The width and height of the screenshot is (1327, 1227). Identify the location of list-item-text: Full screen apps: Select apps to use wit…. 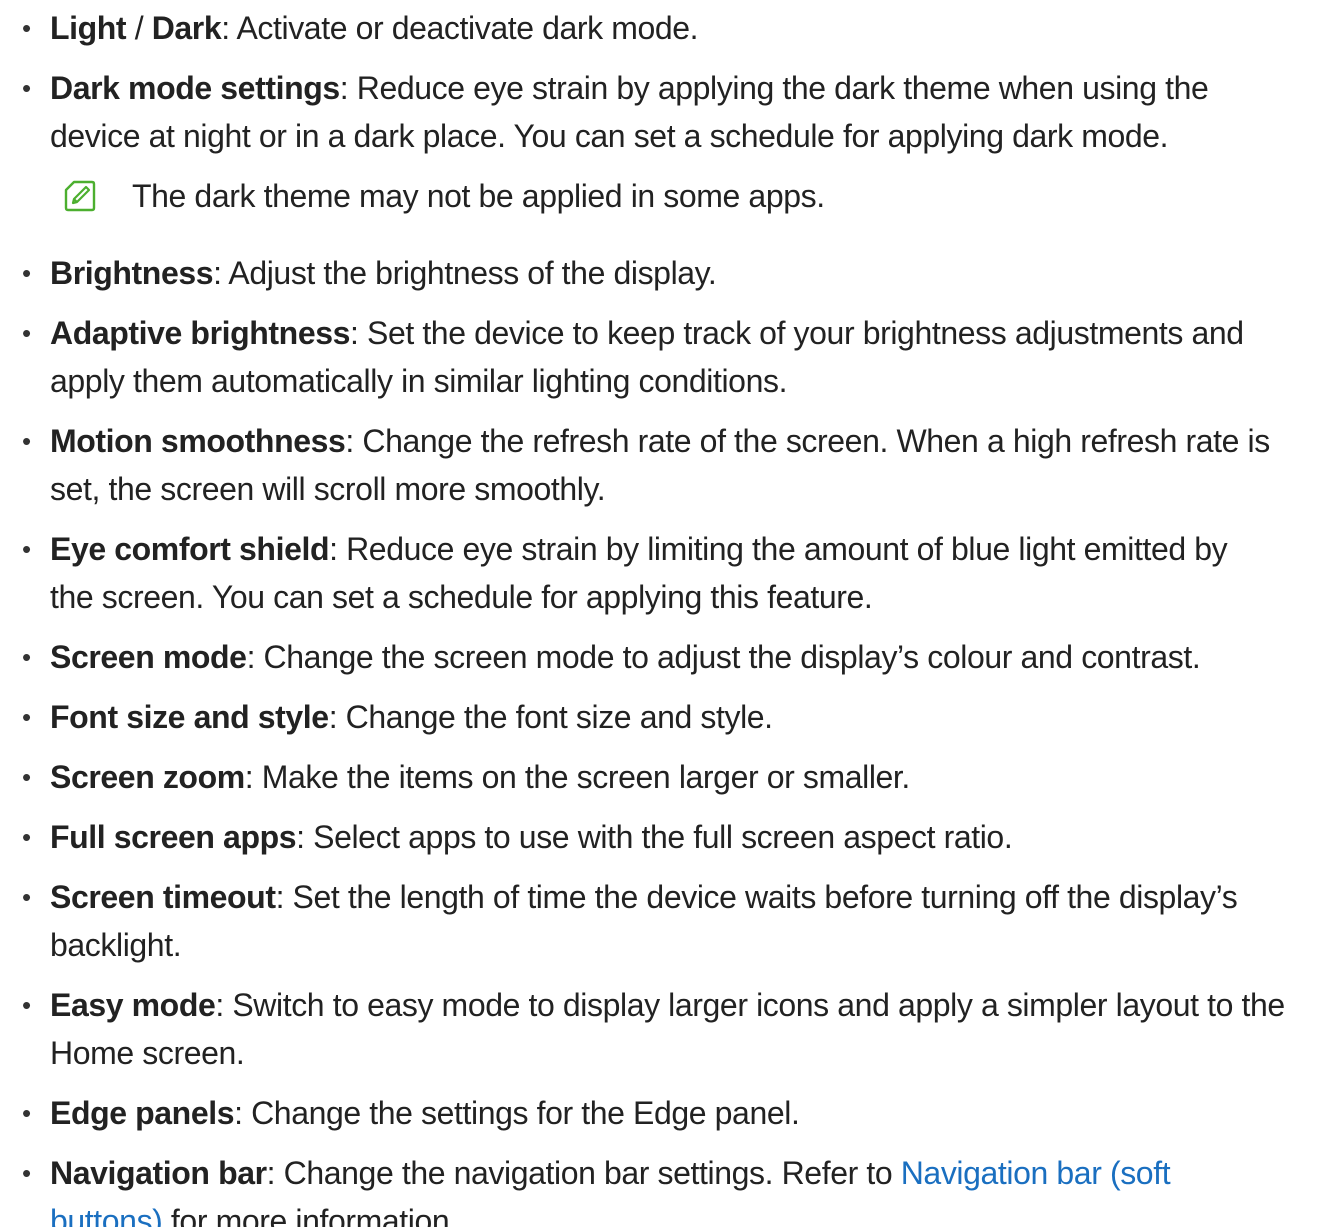
(531, 837).